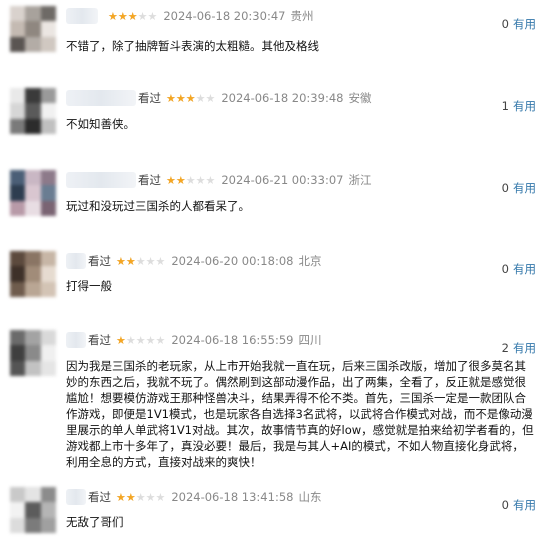 The image size is (550, 547). Describe the element at coordinates (192, 46) in the screenshot. I see `review-content: 不错了，除了抽牌暂斗表演的太粗糙。其他及格线` at that location.